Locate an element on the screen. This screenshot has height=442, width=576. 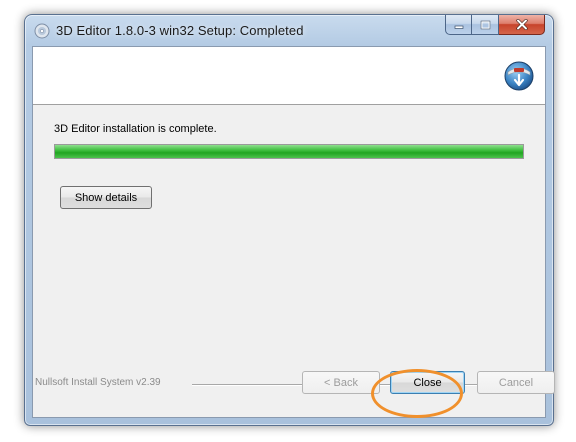
back-button: < Back is located at coordinates (341, 382).